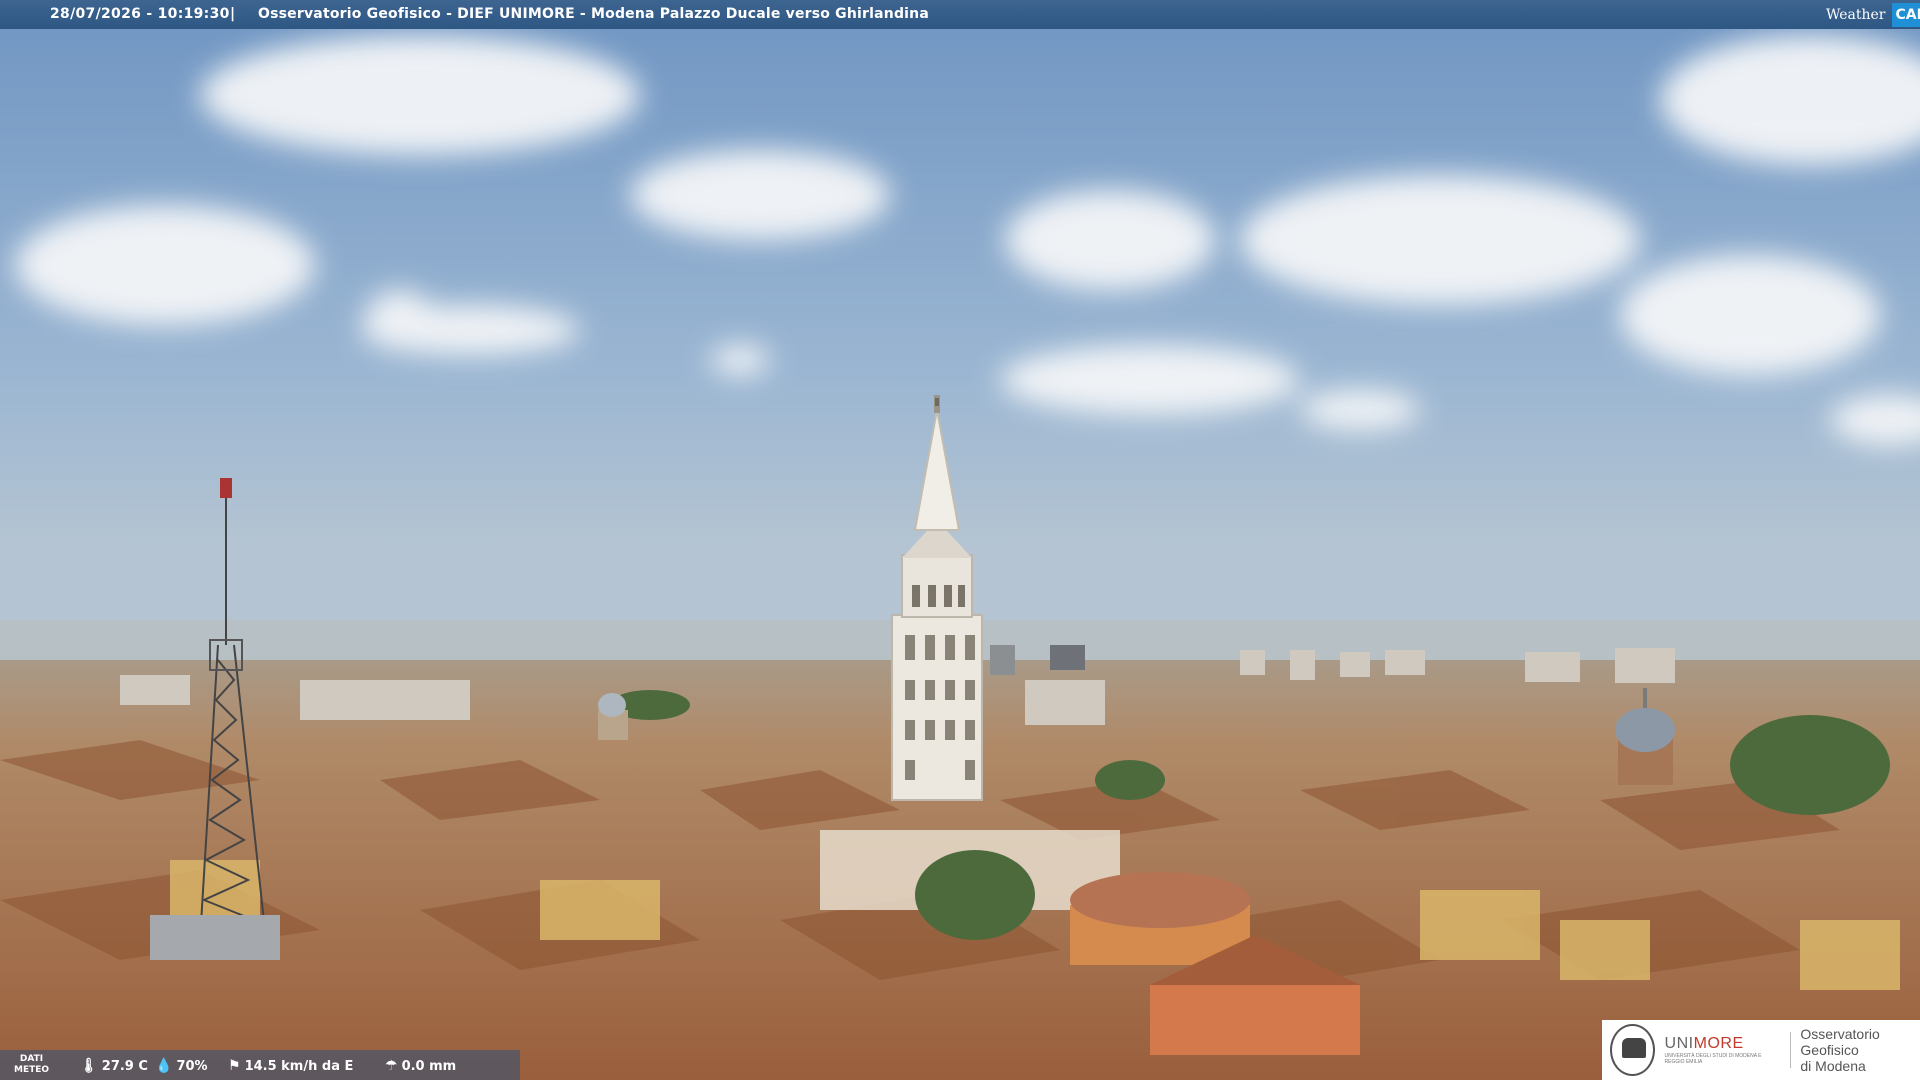  What do you see at coordinates (164, 1066) in the screenshot?
I see `humidity-drop-icon: 💧` at bounding box center [164, 1066].